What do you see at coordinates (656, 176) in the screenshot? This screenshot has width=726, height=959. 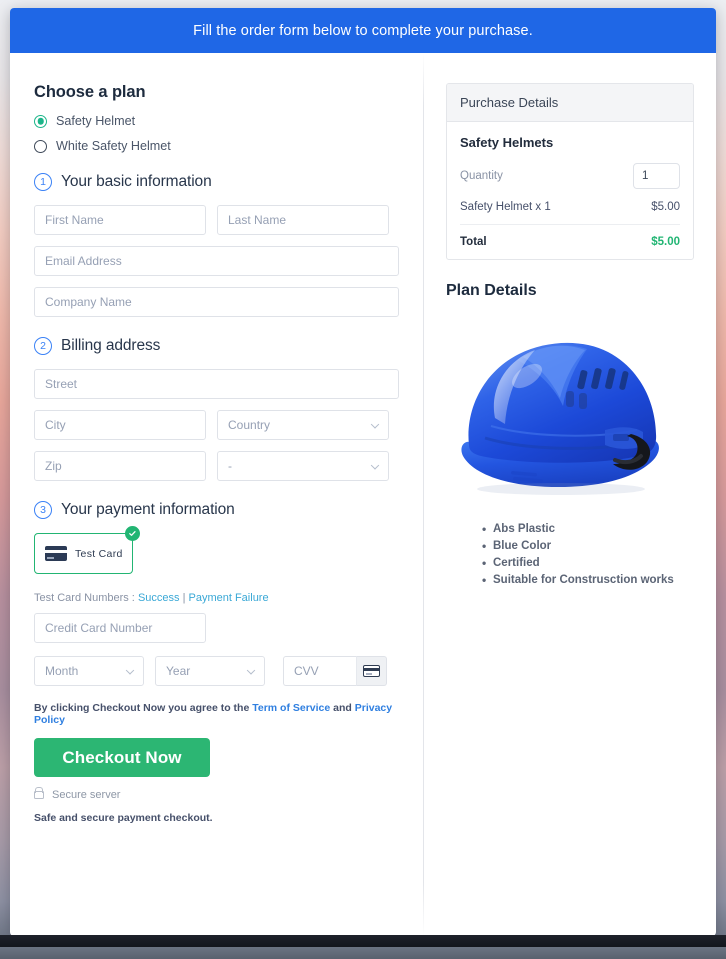 I see `quantity-input` at bounding box center [656, 176].